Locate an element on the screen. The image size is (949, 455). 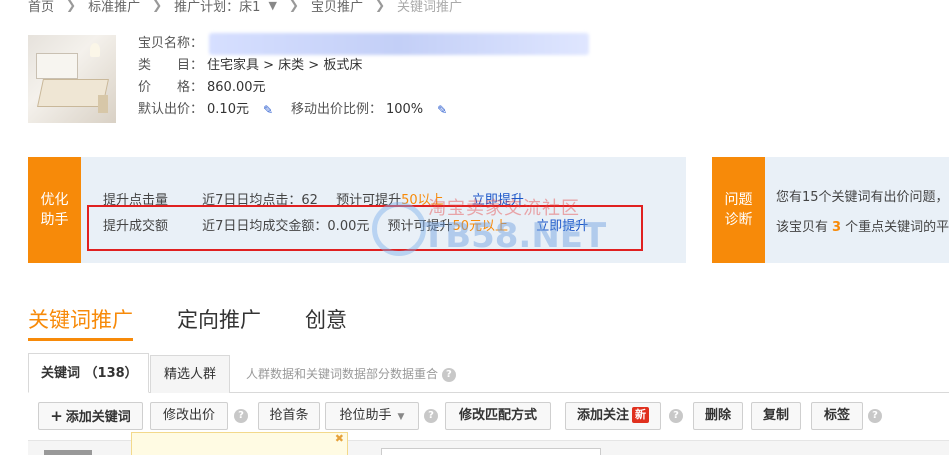
grab-first-label: 抢首条 is located at coordinates (289, 415).